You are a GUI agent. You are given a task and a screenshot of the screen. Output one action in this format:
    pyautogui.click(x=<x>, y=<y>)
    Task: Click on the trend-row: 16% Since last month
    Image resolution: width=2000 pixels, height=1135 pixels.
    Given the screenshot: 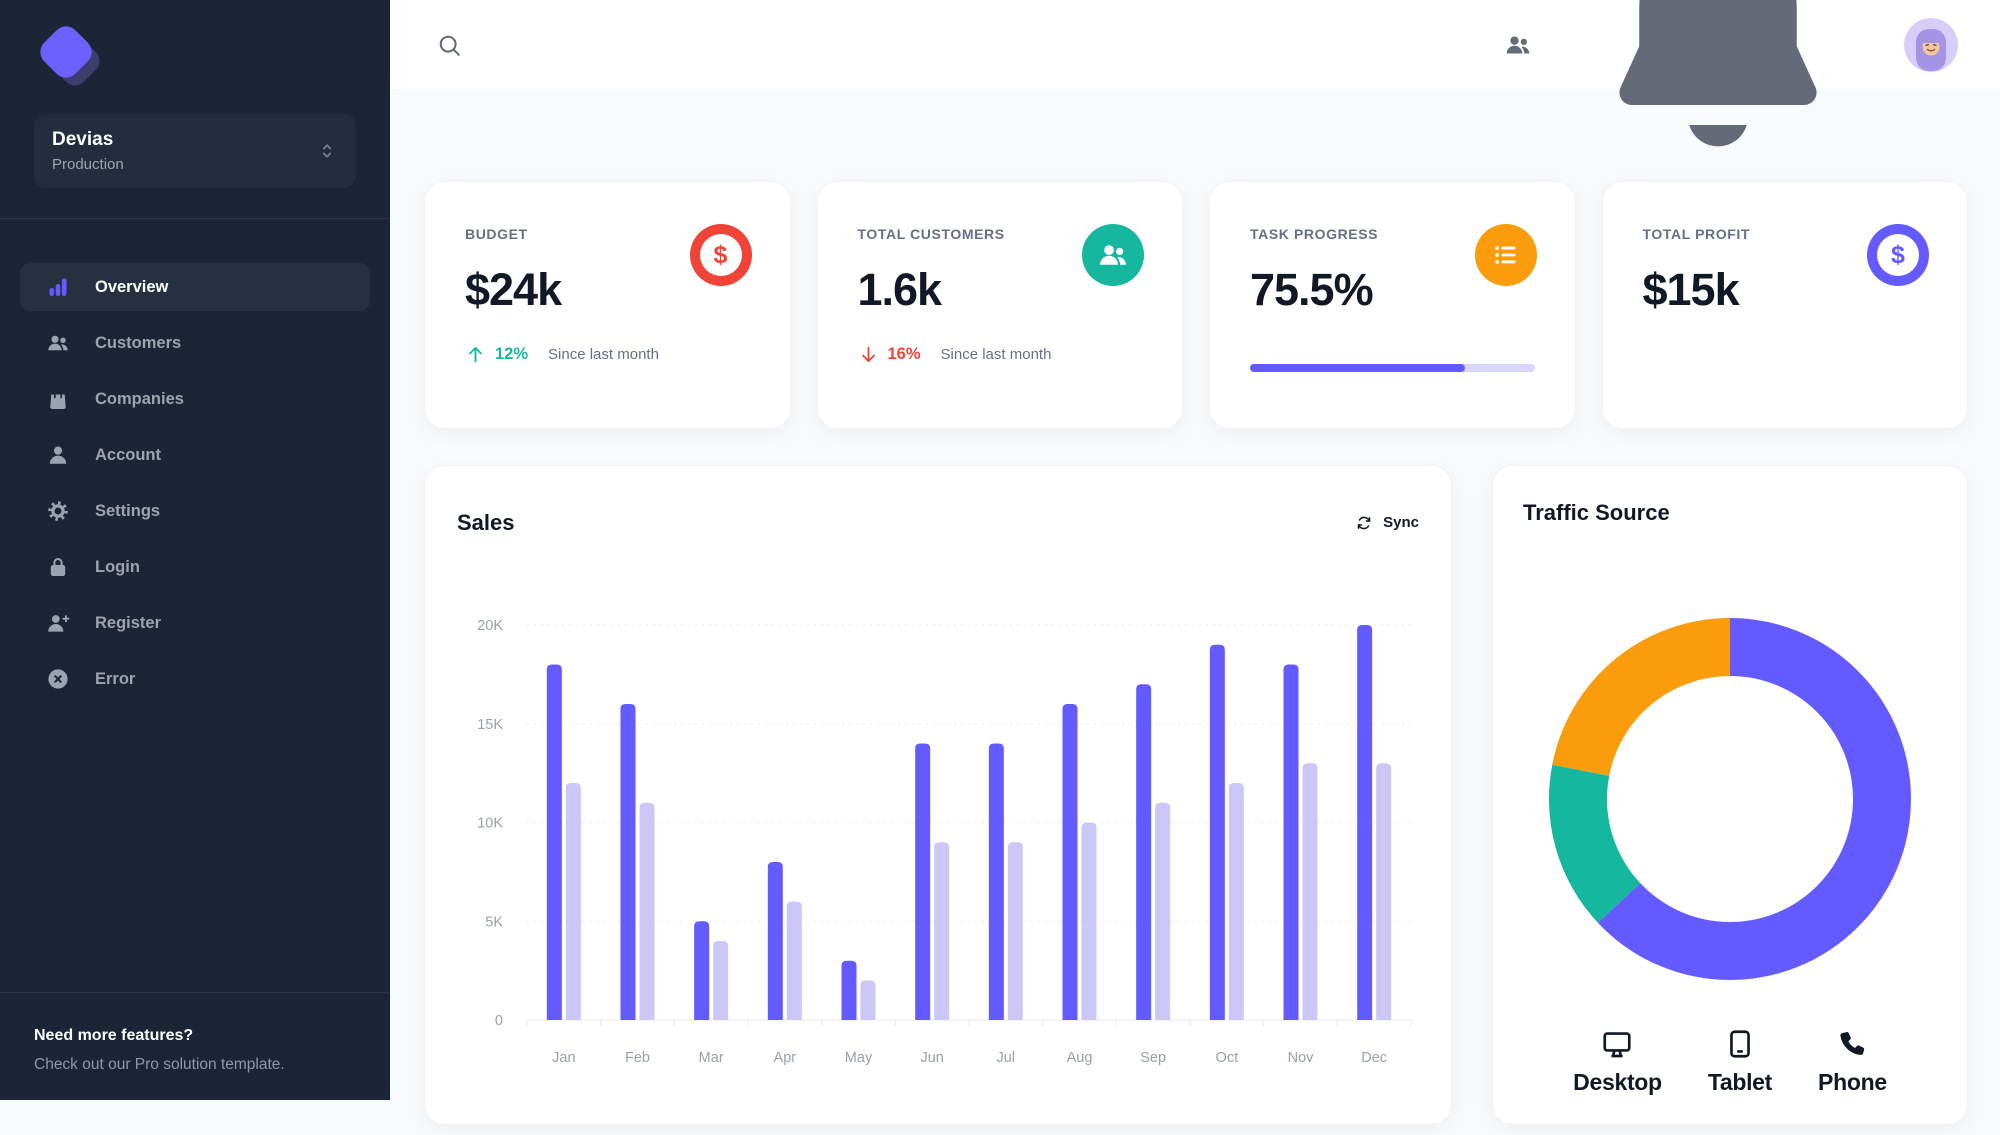 What is the action you would take?
    pyautogui.click(x=1000, y=354)
    